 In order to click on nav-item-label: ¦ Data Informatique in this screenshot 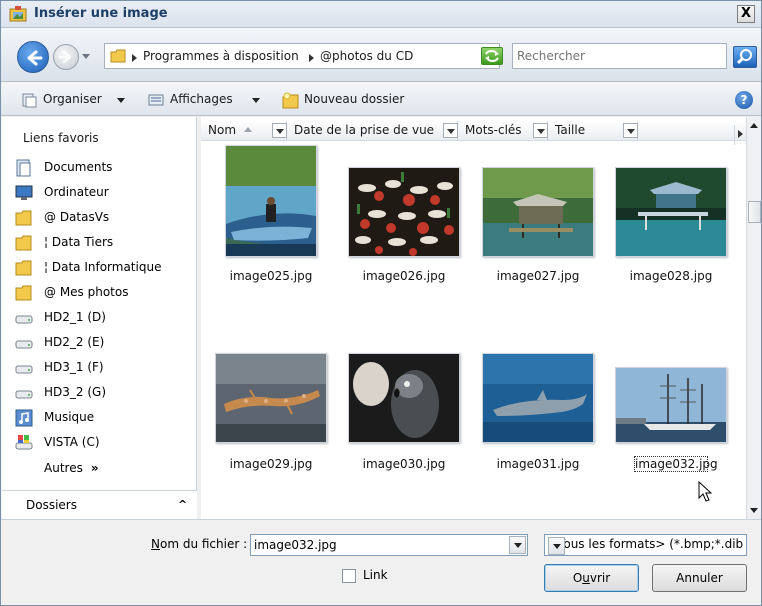, I will do `click(103, 267)`.